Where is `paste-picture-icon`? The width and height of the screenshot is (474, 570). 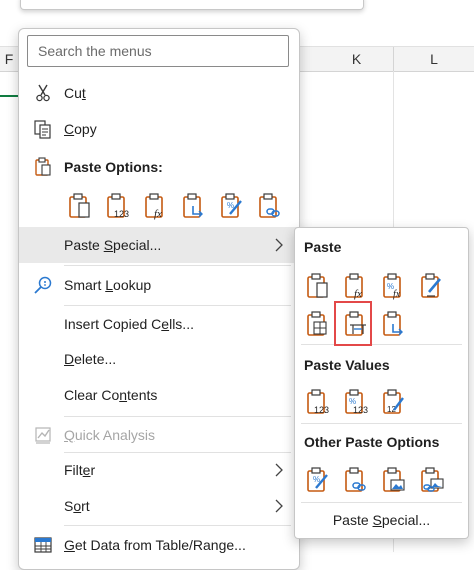 paste-picture-icon is located at coordinates (394, 480).